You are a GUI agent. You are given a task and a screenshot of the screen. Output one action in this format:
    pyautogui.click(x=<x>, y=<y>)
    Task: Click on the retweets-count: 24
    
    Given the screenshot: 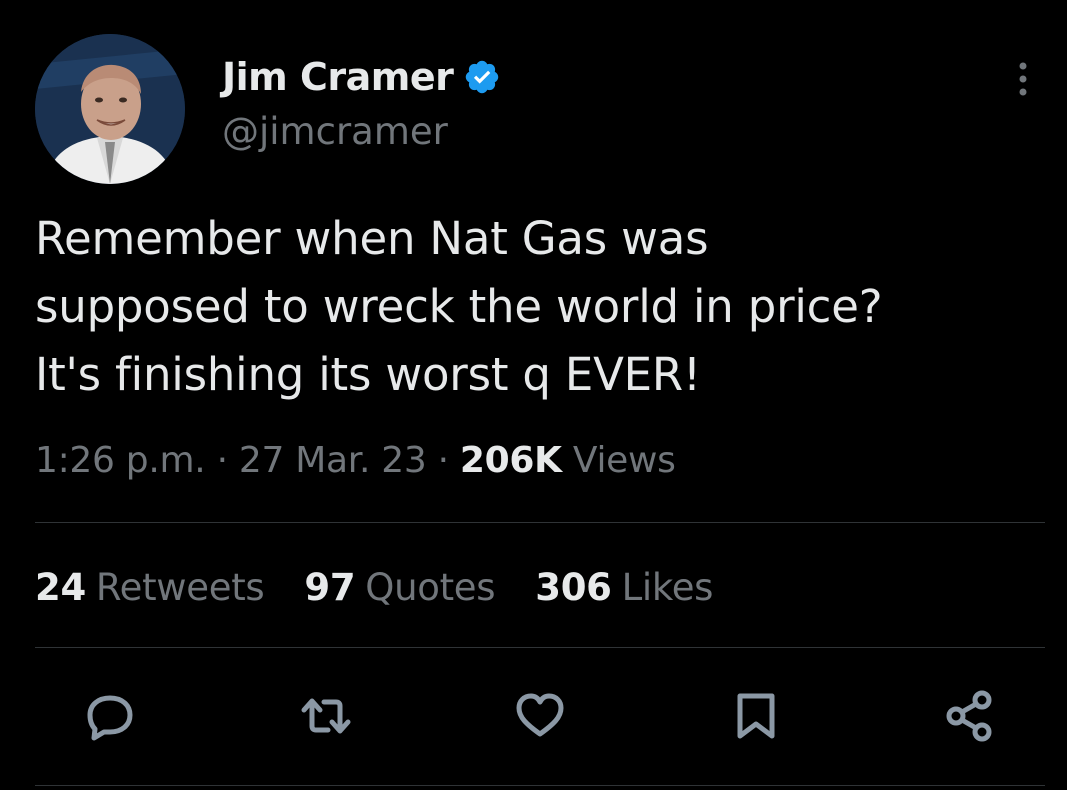 What is the action you would take?
    pyautogui.click(x=60, y=587)
    